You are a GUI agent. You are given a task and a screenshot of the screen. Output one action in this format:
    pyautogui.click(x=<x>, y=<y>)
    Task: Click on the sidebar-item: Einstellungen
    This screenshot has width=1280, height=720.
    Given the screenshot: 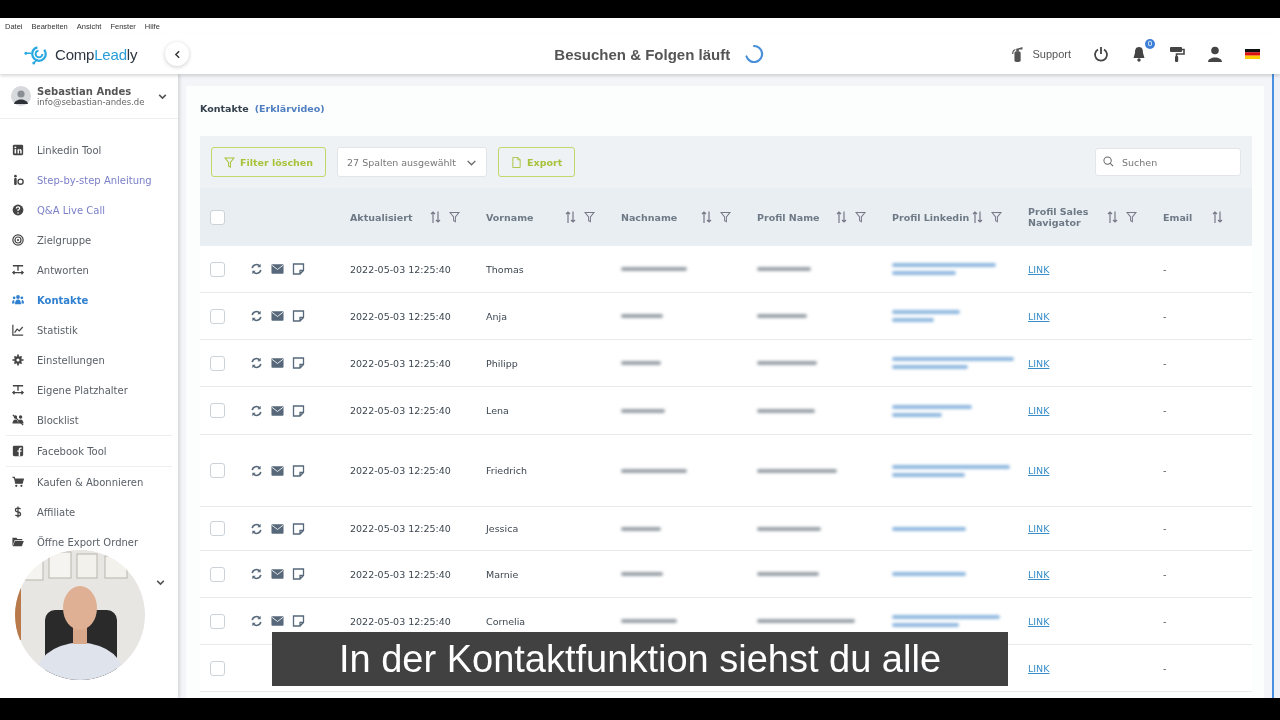 What is the action you would take?
    pyautogui.click(x=89, y=360)
    